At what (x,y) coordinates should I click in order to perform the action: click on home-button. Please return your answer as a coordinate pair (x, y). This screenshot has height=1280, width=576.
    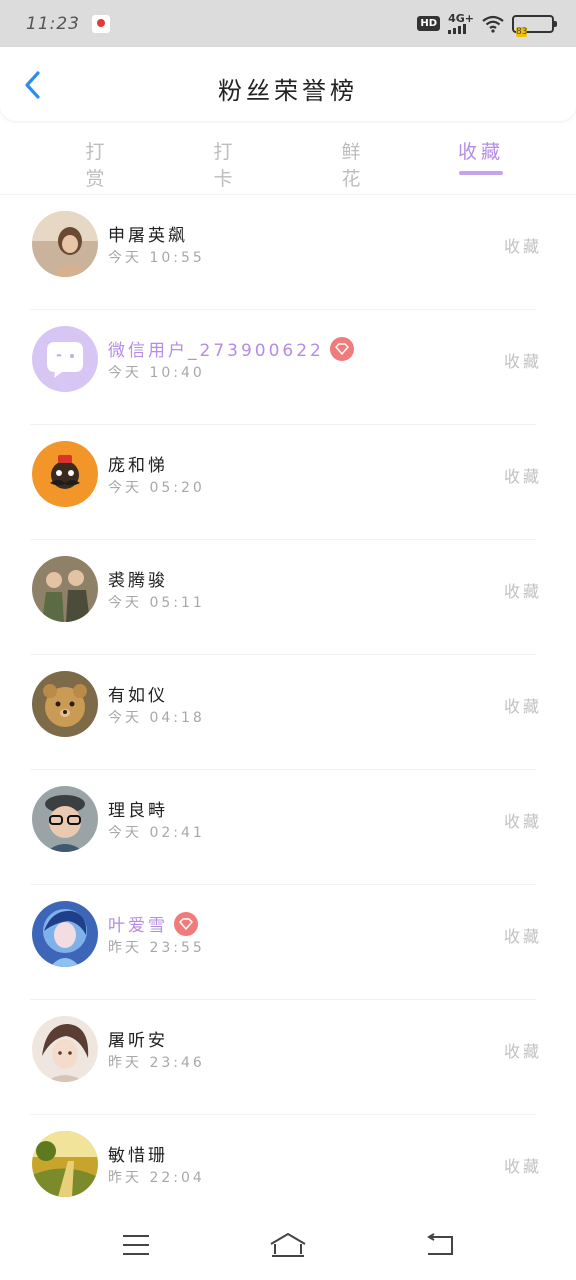
    Looking at the image, I should click on (288, 1245).